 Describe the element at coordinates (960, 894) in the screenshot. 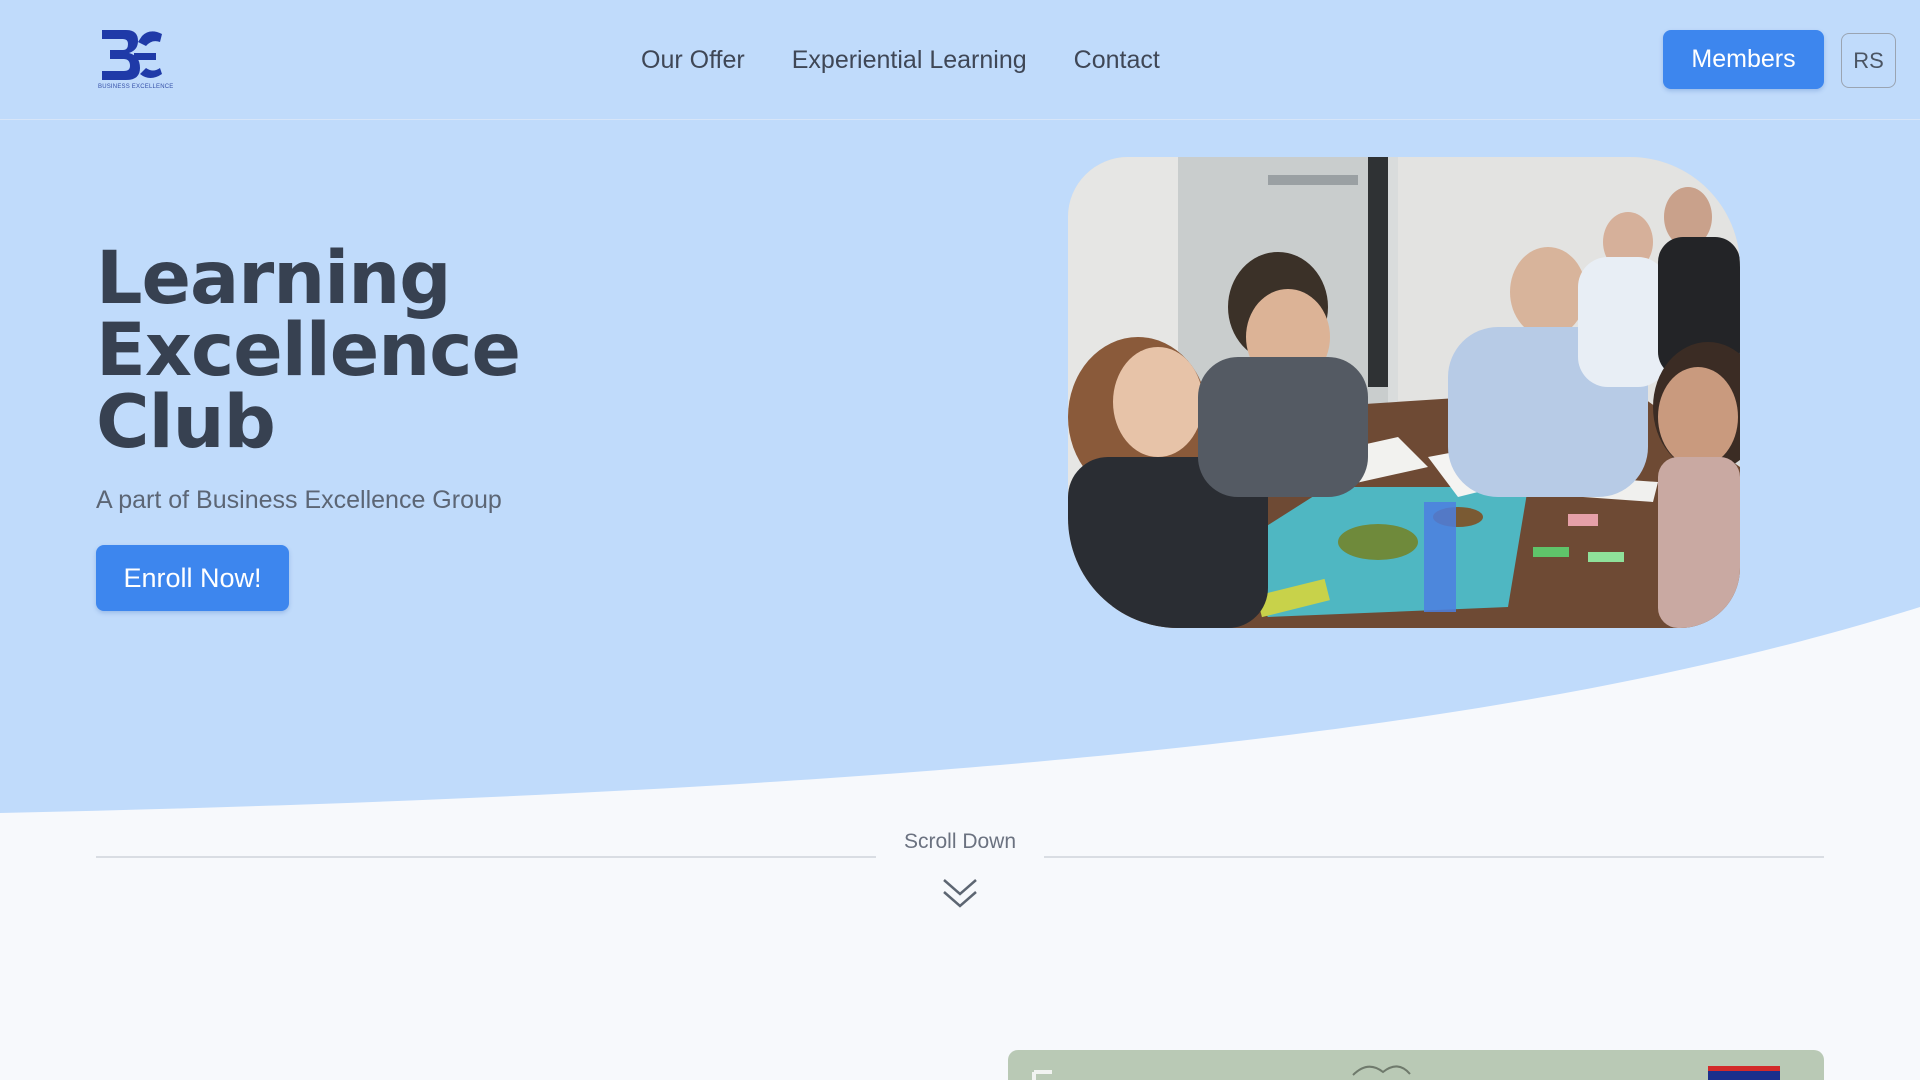

I see `chevron-double-down-icon` at that location.